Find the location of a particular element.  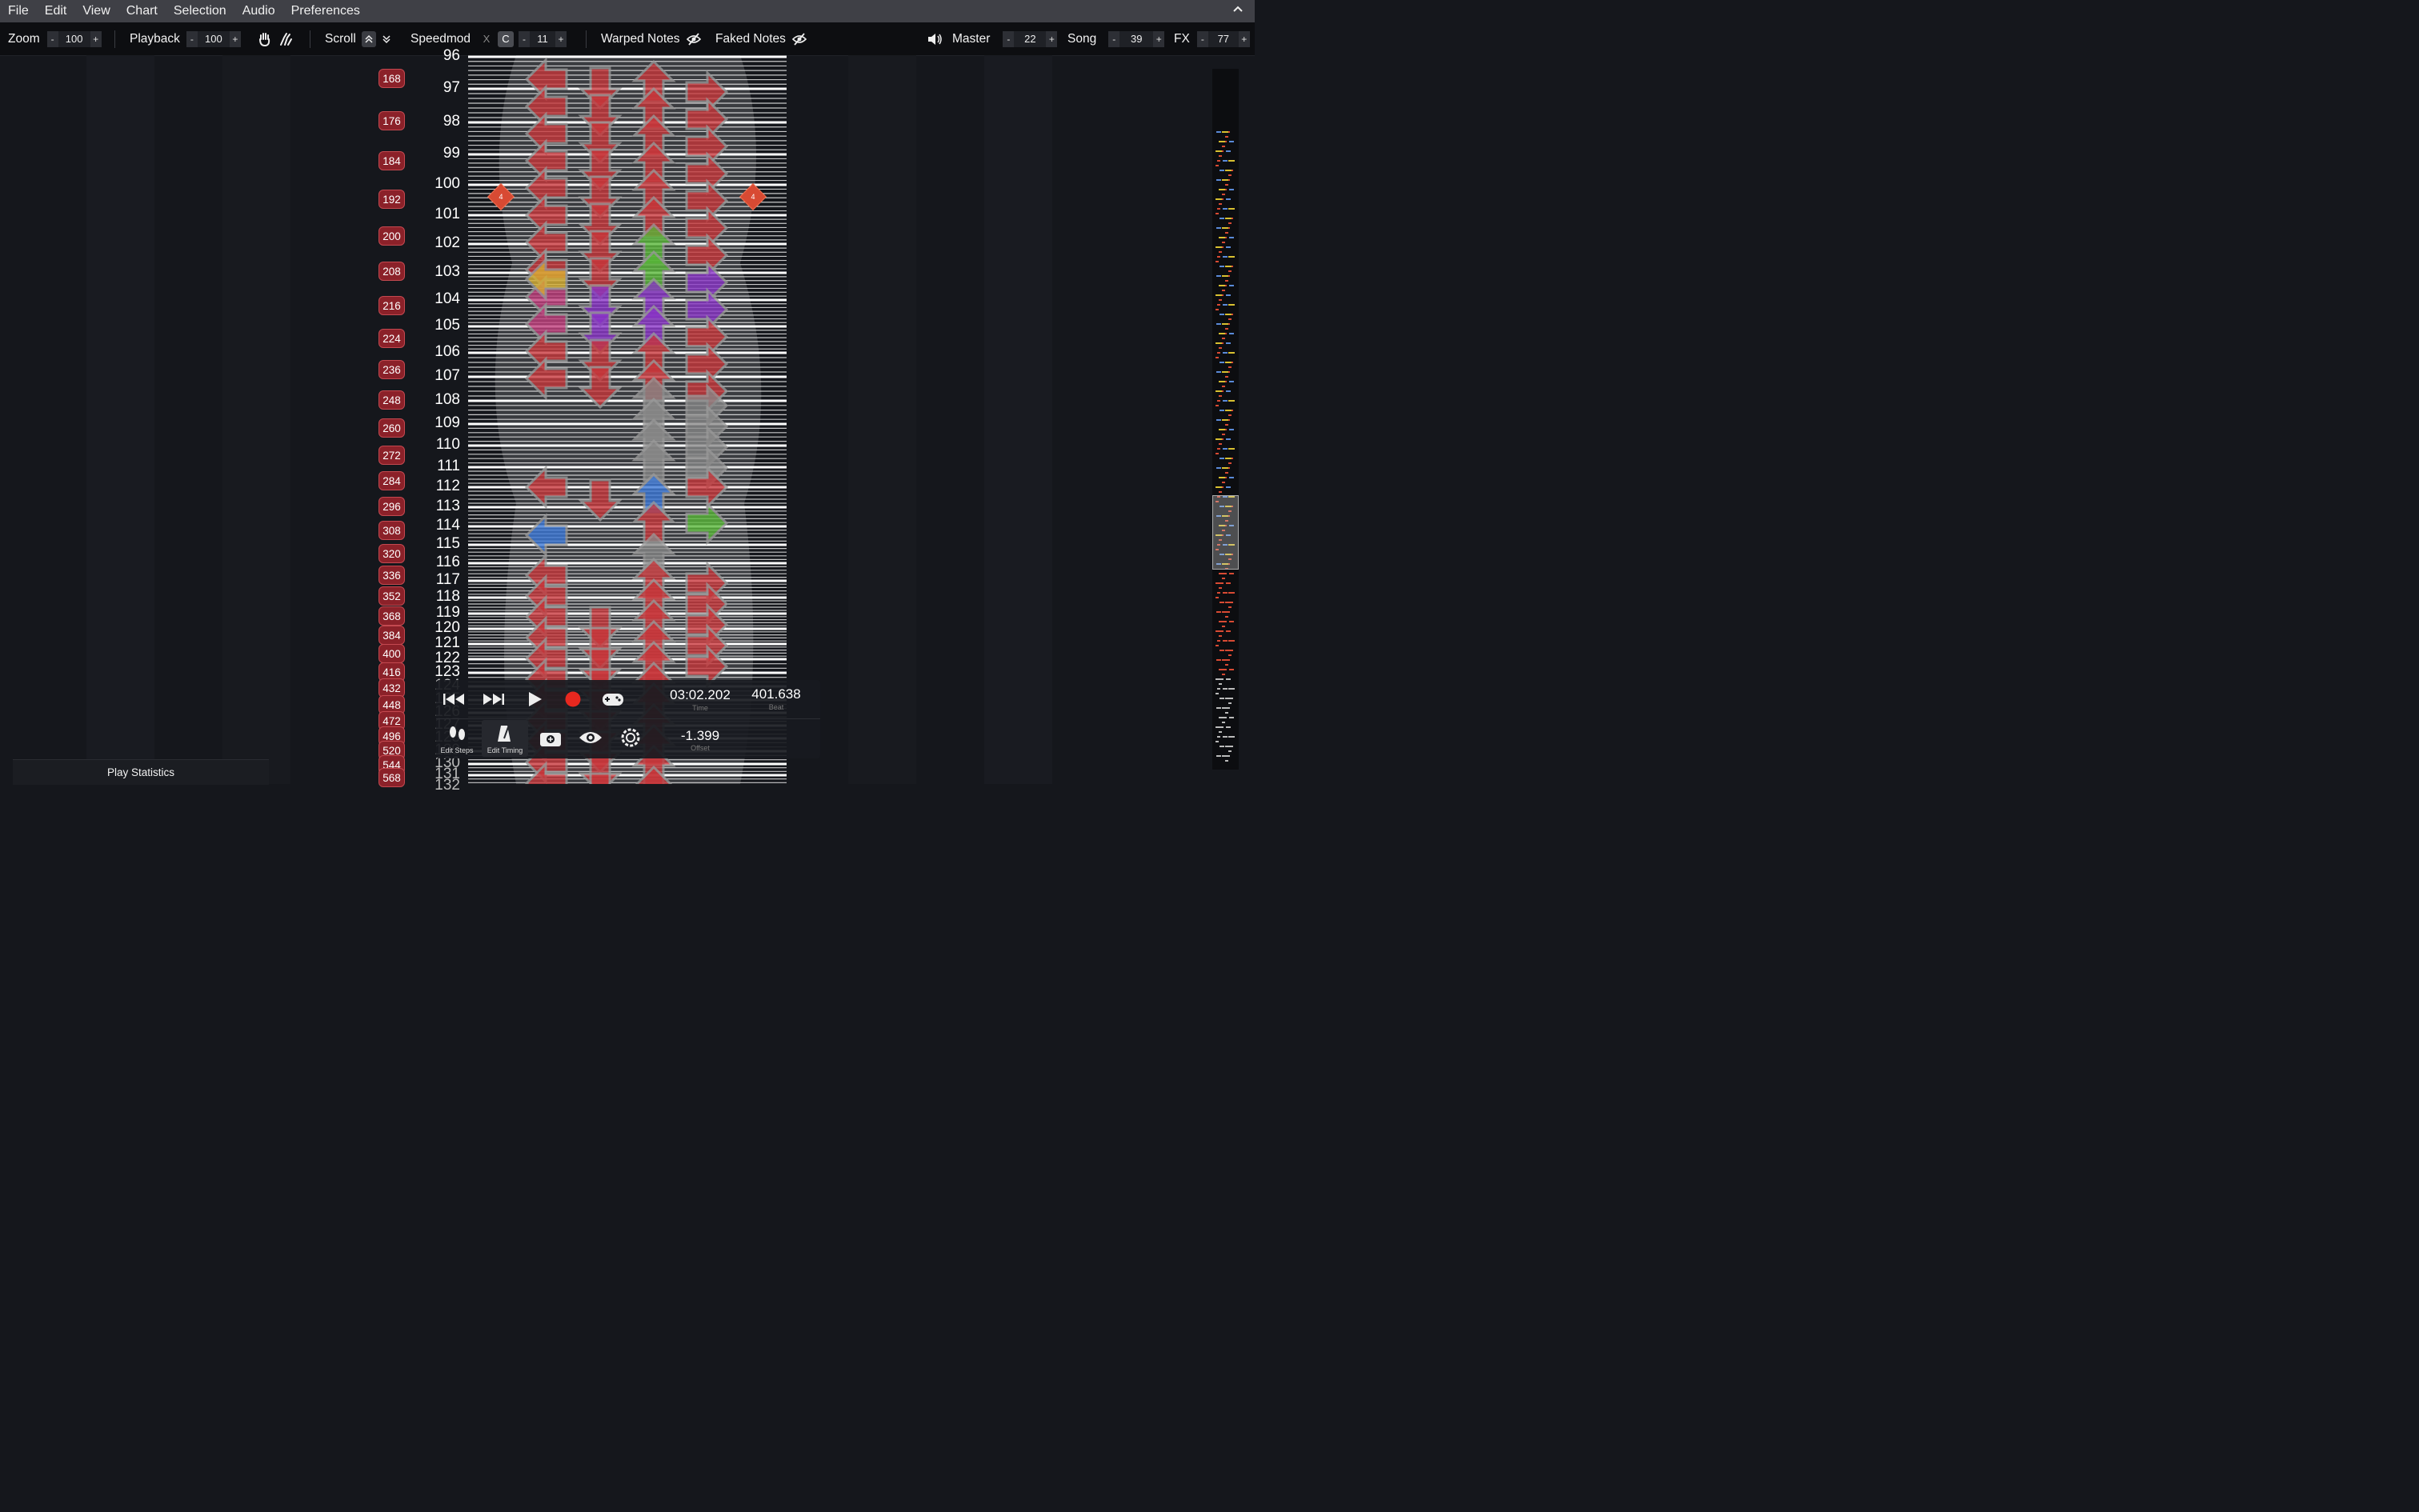

zoom-value: 100 is located at coordinates (74, 38).